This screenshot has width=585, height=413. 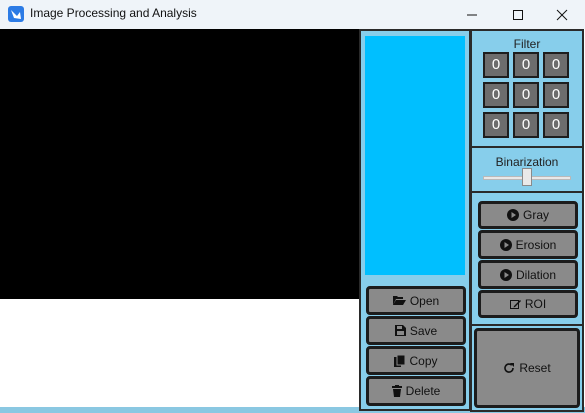 I want to click on erosion-button: Erosion, so click(x=528, y=244).